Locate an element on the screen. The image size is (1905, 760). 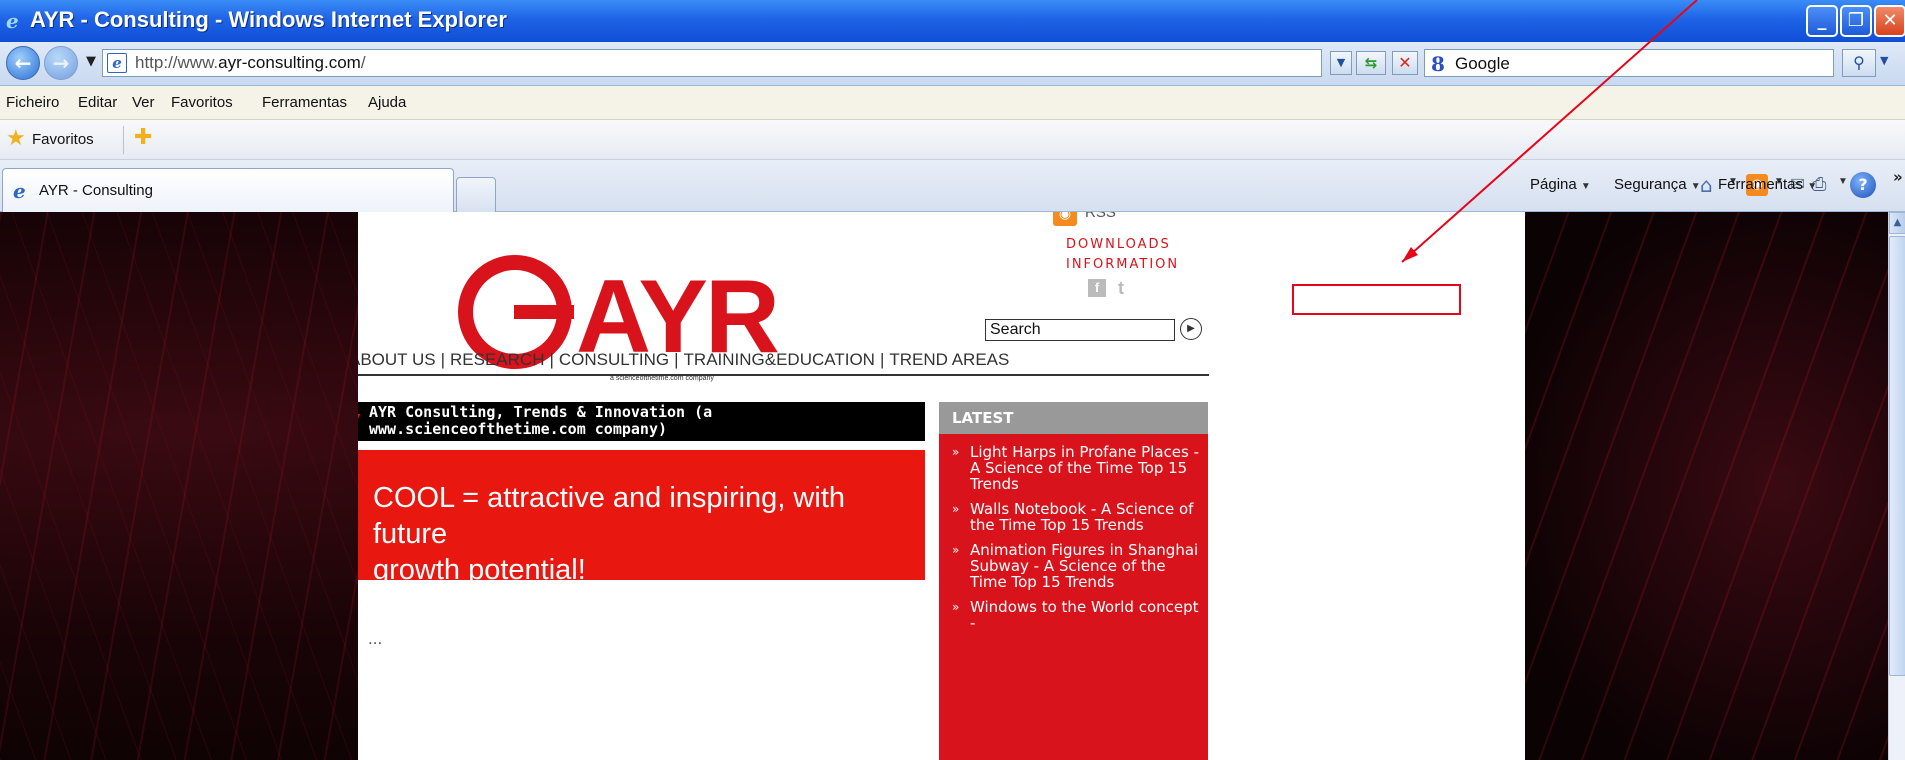
menu-favorites: Favoritos is located at coordinates (202, 102).